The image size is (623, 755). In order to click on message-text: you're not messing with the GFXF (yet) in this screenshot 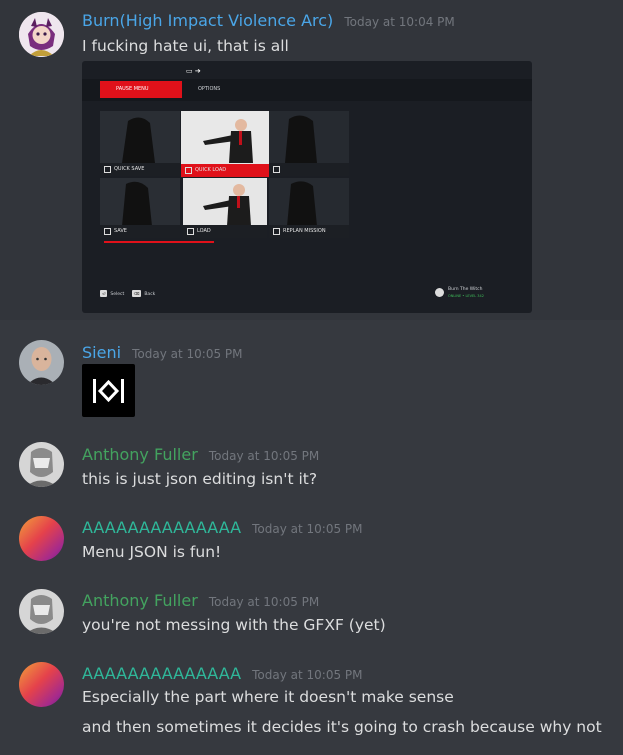, I will do `click(234, 625)`.